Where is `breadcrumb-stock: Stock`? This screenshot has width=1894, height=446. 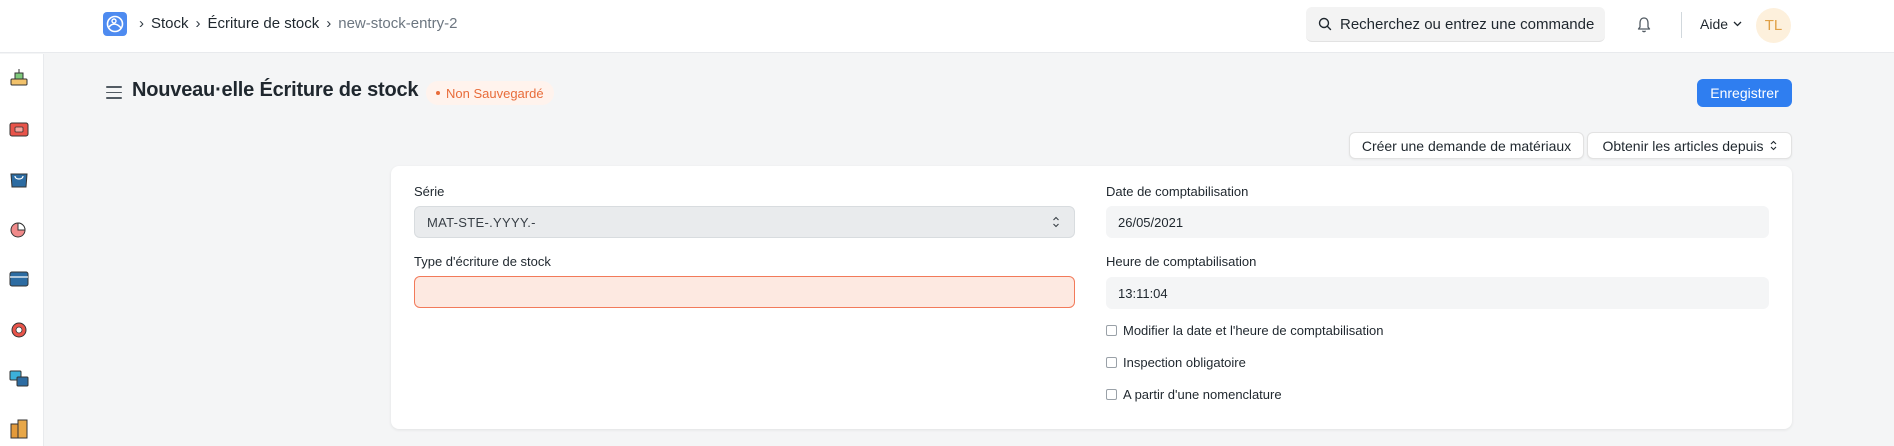
breadcrumb-stock: Stock is located at coordinates (170, 23).